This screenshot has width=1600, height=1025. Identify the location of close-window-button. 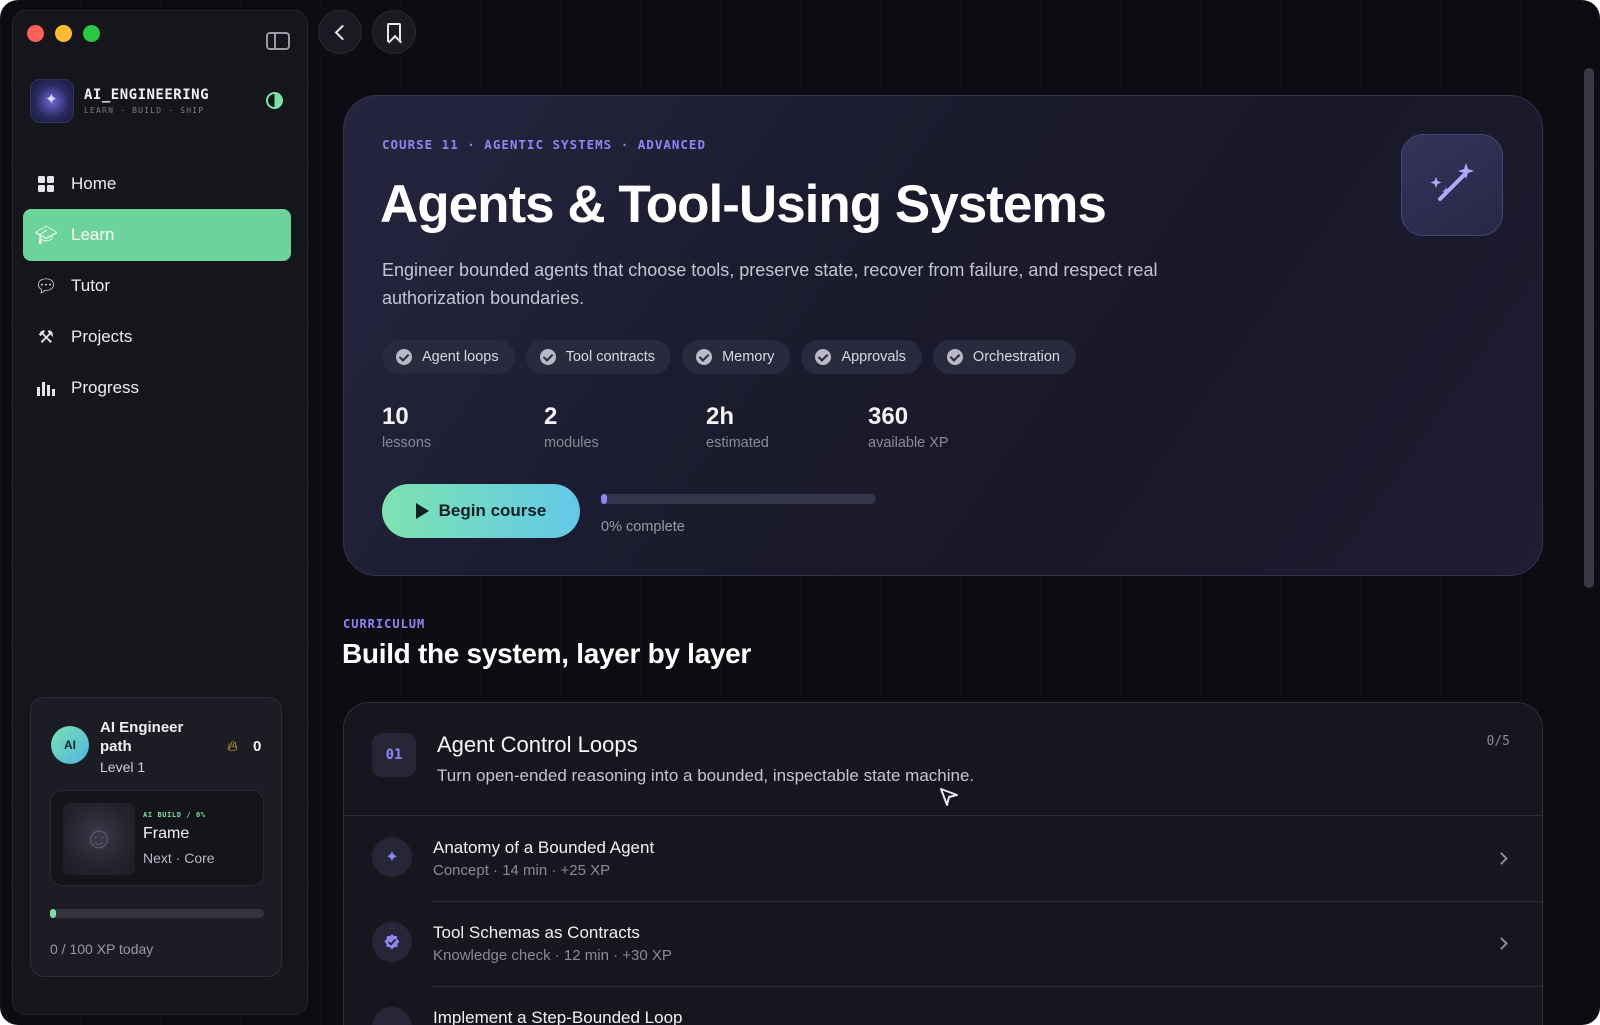
(35, 33).